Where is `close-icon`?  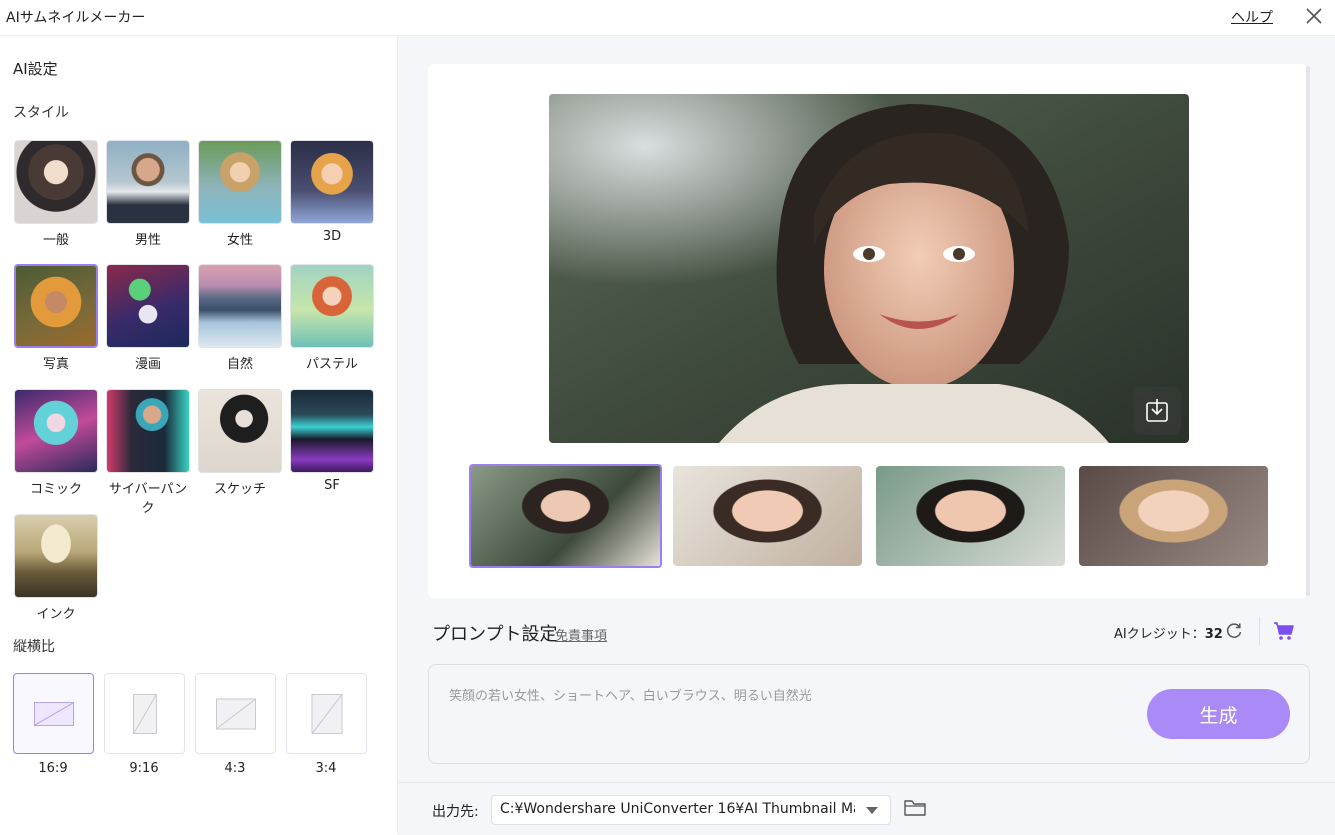 close-icon is located at coordinates (1314, 16).